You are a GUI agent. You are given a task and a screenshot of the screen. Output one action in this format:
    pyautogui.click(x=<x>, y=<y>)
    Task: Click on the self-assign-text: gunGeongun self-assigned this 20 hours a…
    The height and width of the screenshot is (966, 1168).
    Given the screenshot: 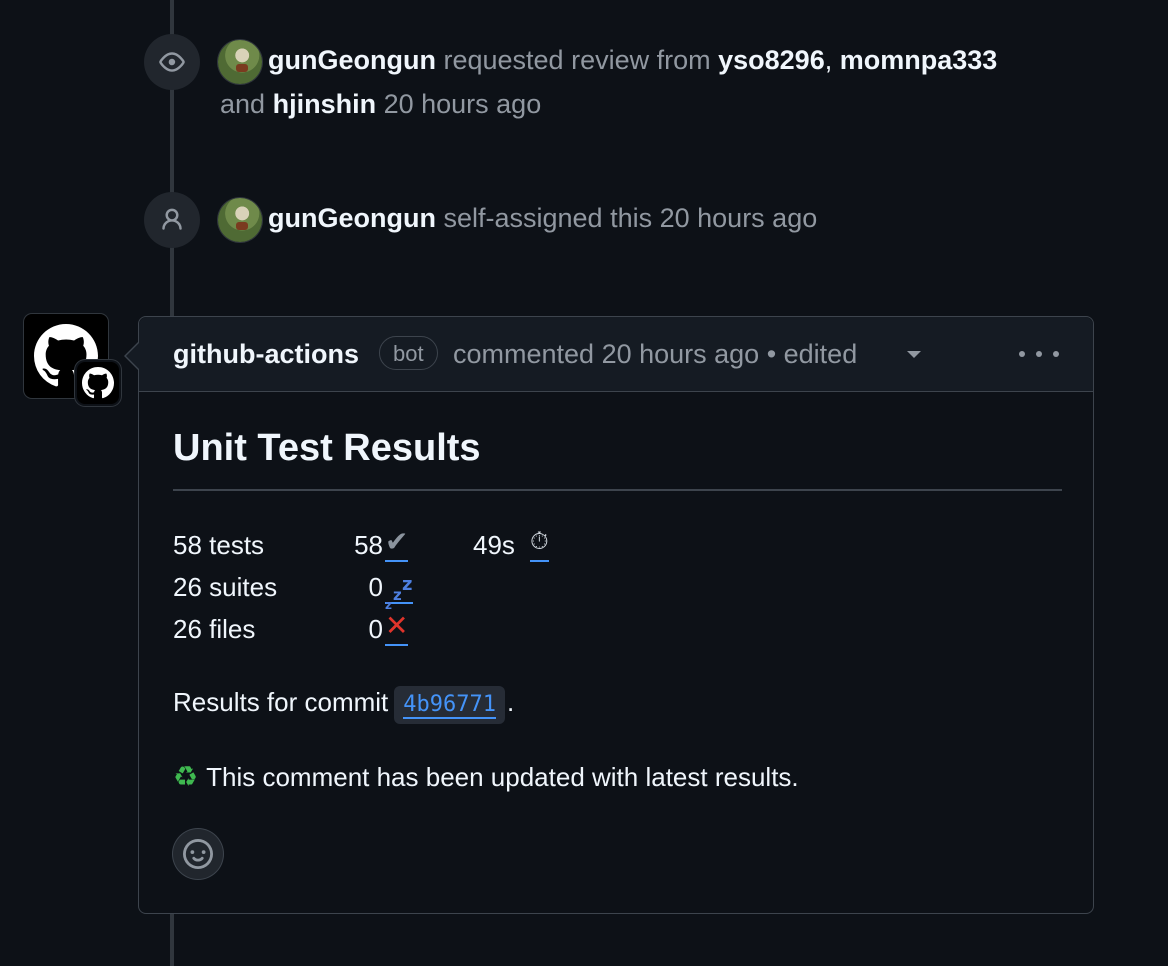 What is the action you would take?
    pyautogui.click(x=668, y=218)
    